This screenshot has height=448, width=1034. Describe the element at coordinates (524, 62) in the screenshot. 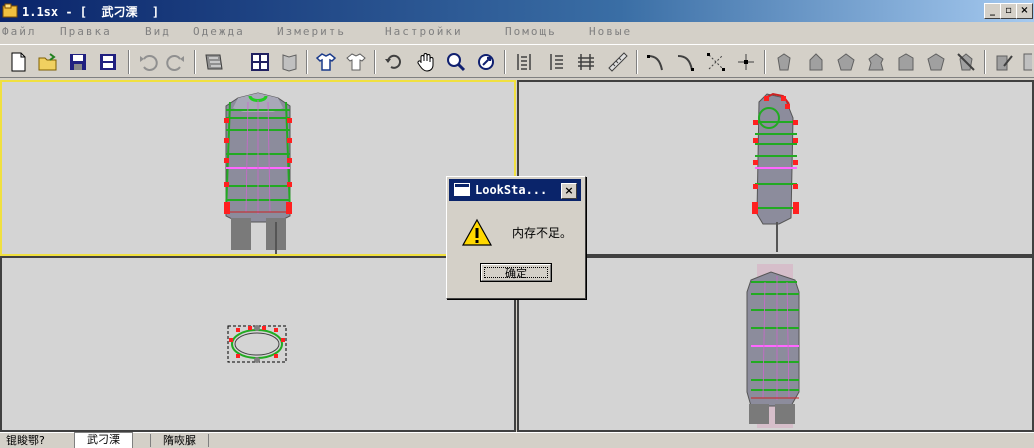

I see `measure-bars-icon` at that location.